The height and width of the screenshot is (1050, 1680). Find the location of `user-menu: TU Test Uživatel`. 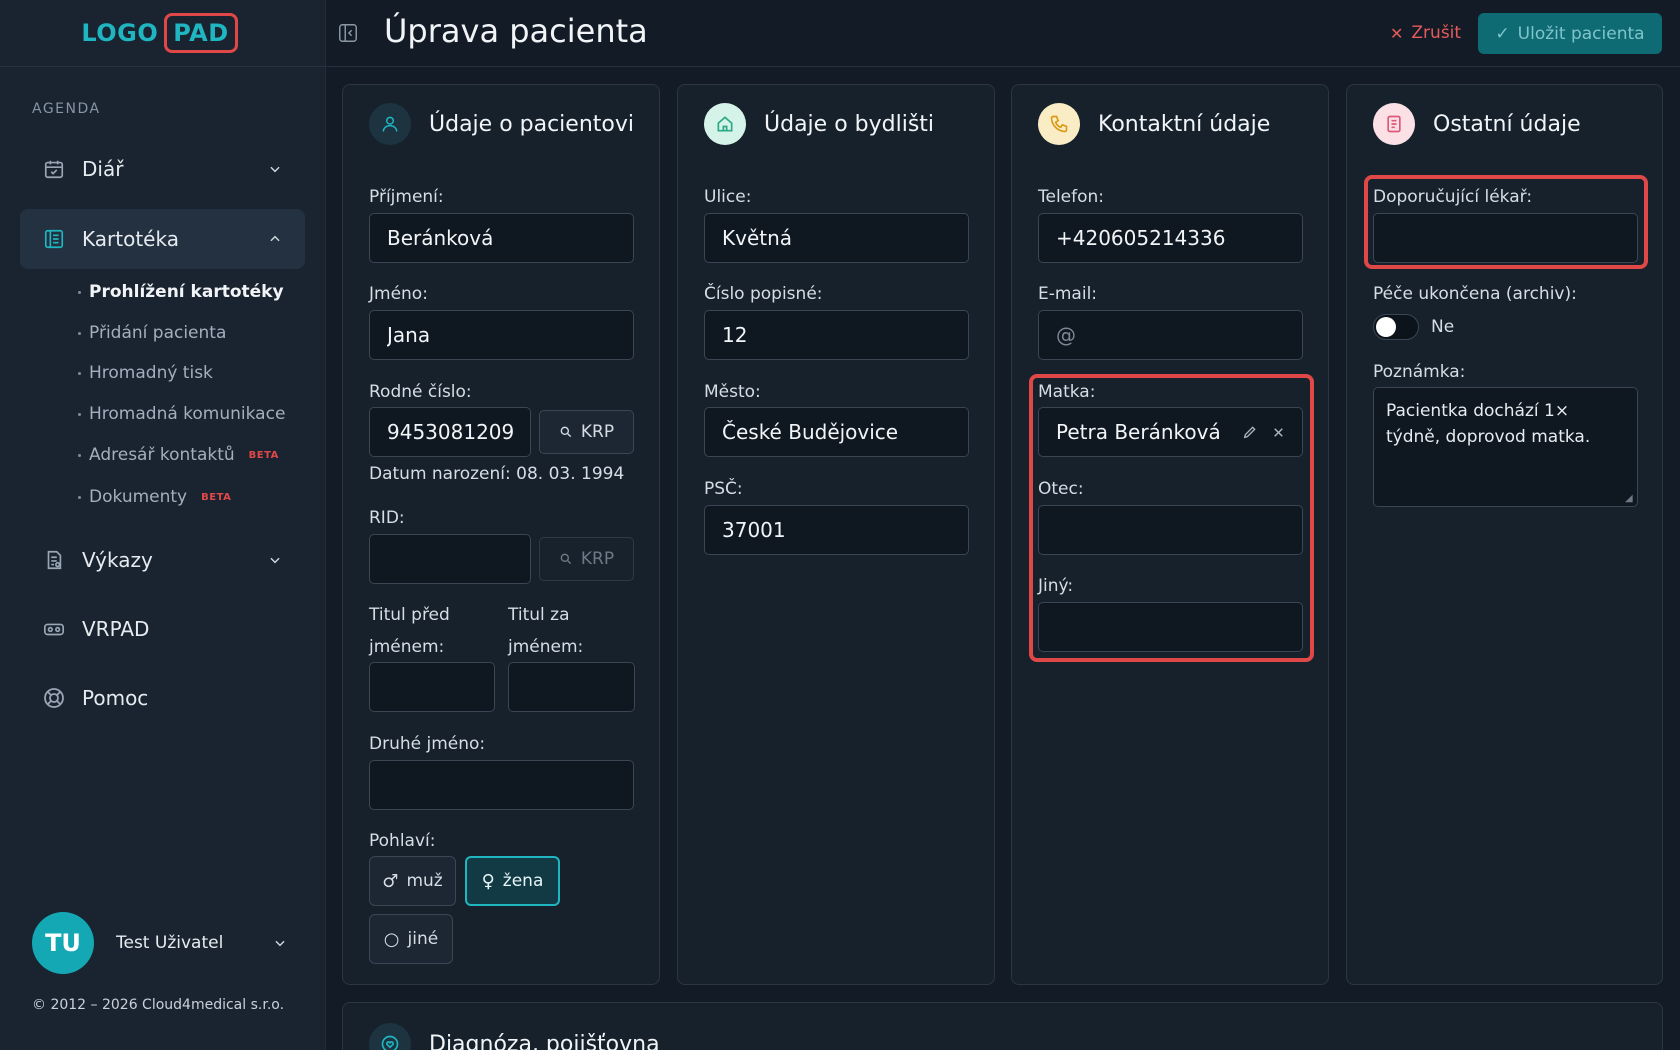

user-menu: TU Test Uživatel is located at coordinates (159, 943).